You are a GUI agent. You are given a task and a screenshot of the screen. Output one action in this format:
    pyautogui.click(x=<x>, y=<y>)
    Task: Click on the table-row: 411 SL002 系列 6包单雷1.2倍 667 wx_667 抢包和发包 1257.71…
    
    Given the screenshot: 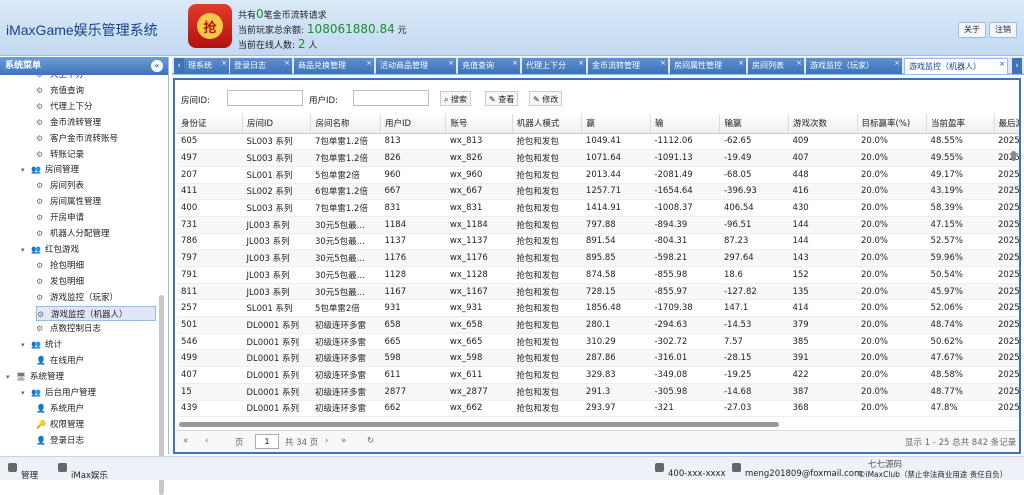 What is the action you would take?
    pyautogui.click(x=598, y=192)
    